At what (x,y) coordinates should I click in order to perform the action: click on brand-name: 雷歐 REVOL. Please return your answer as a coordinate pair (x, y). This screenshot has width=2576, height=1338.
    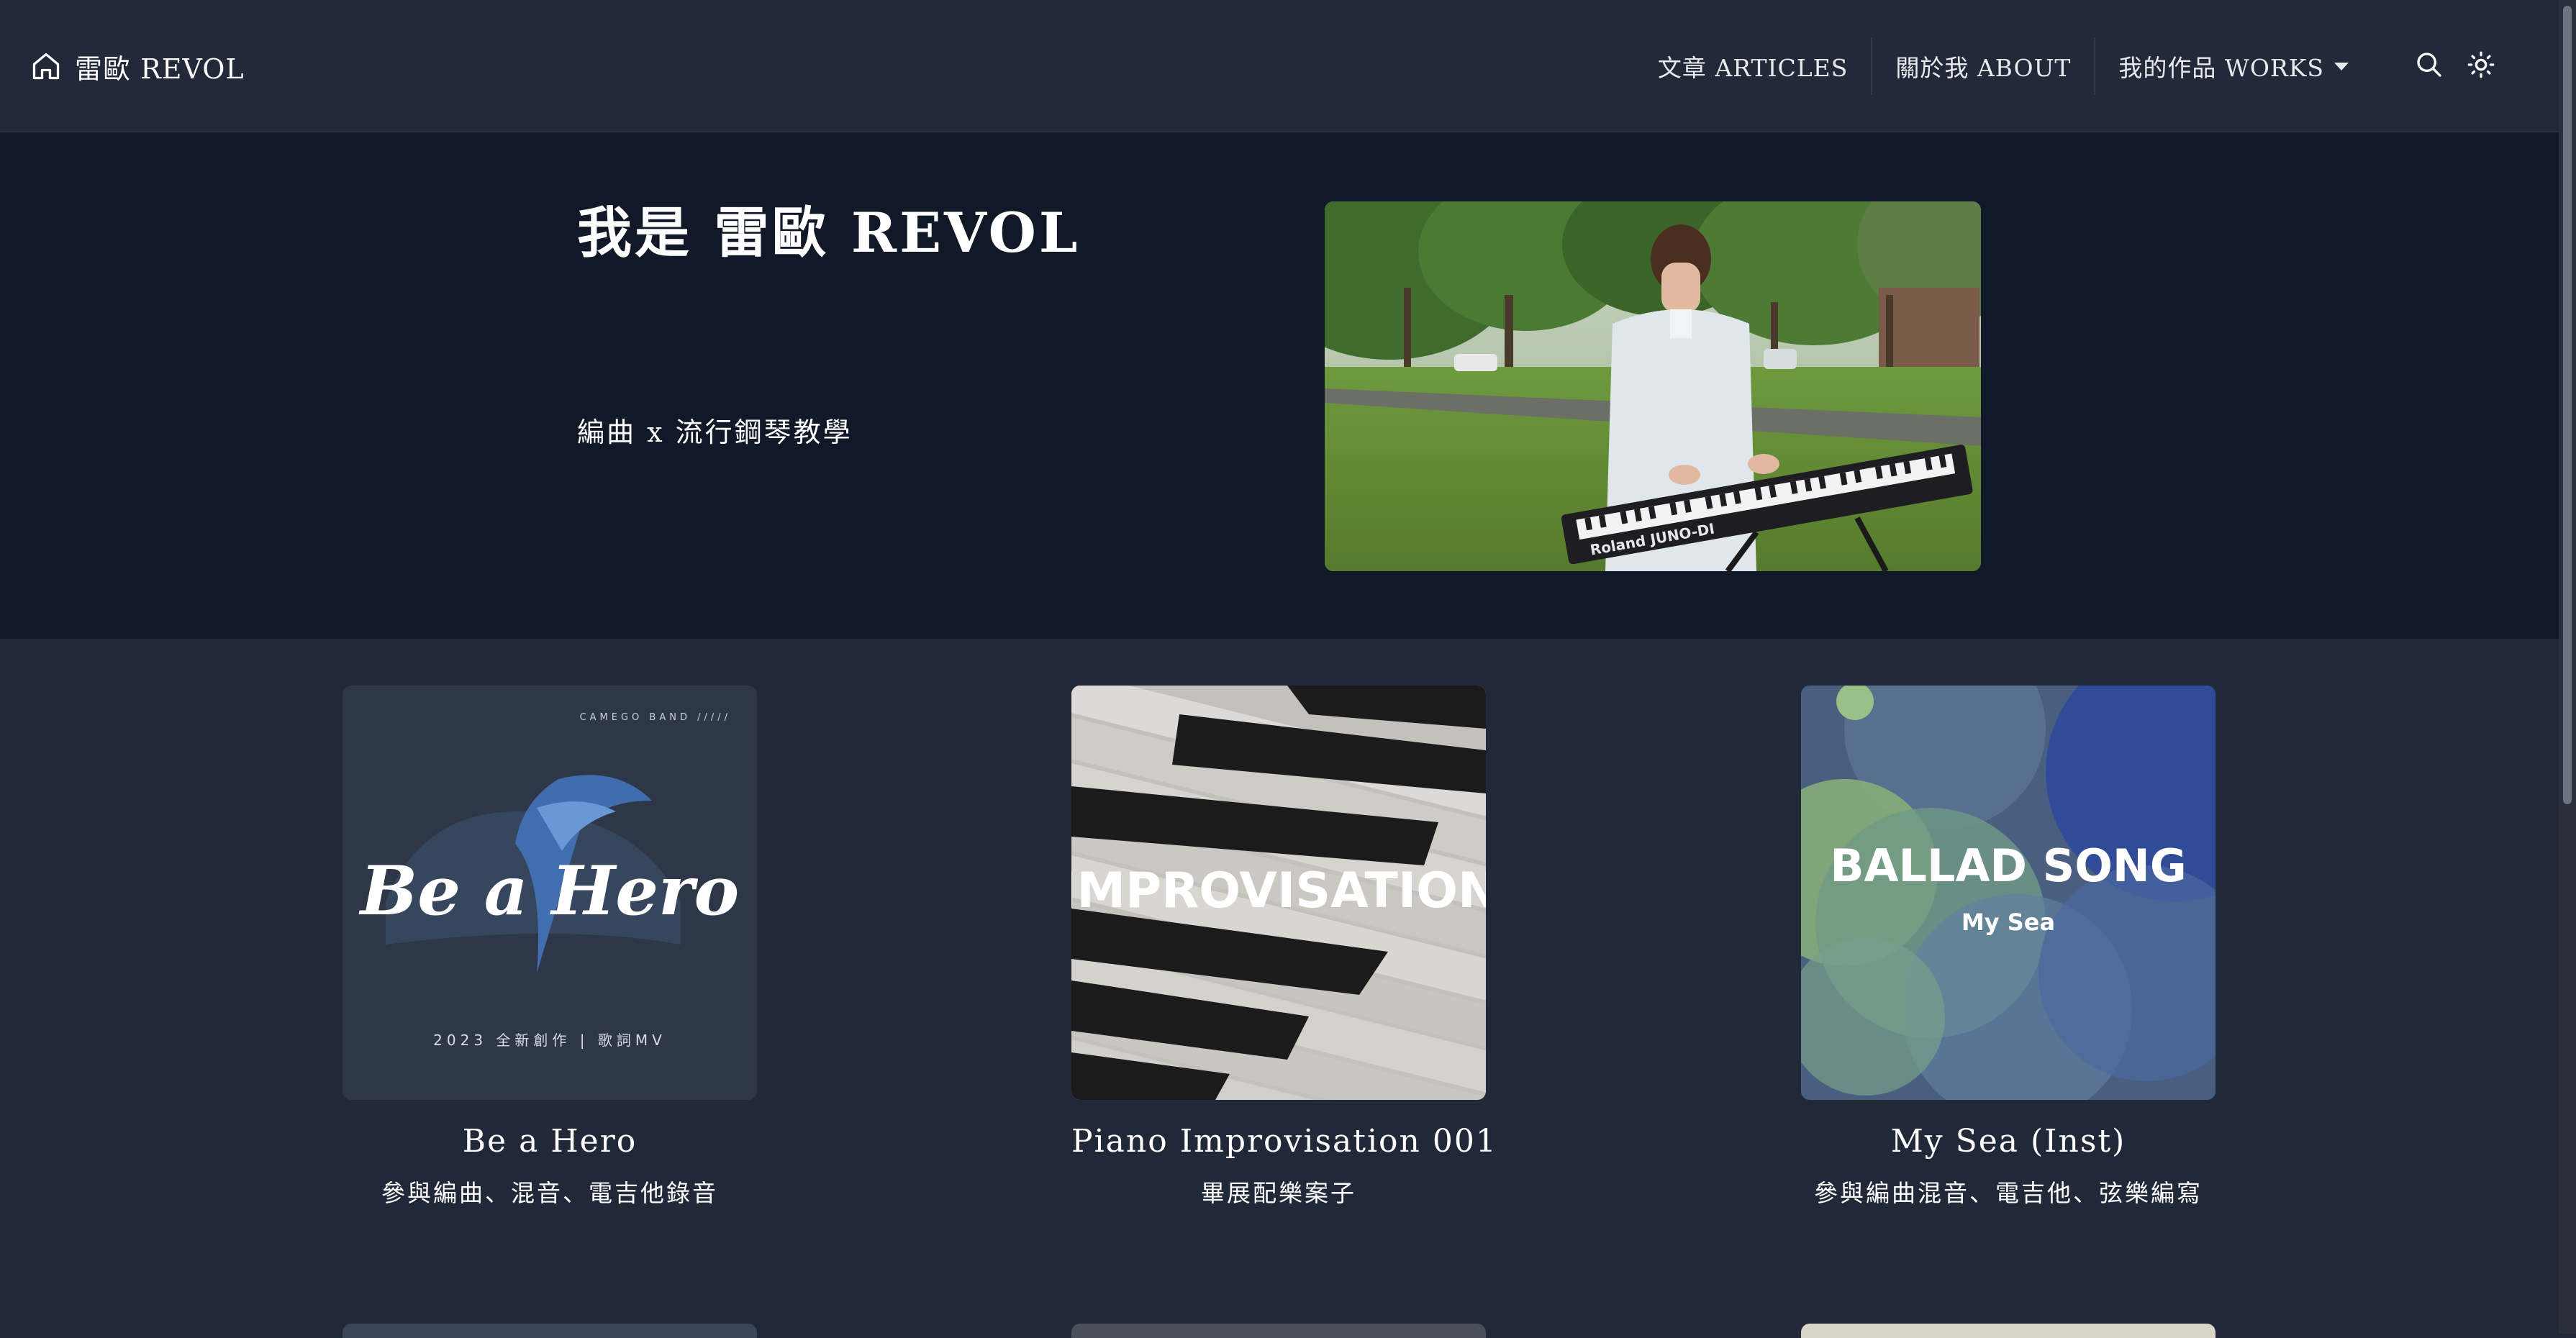
    Looking at the image, I should click on (160, 69).